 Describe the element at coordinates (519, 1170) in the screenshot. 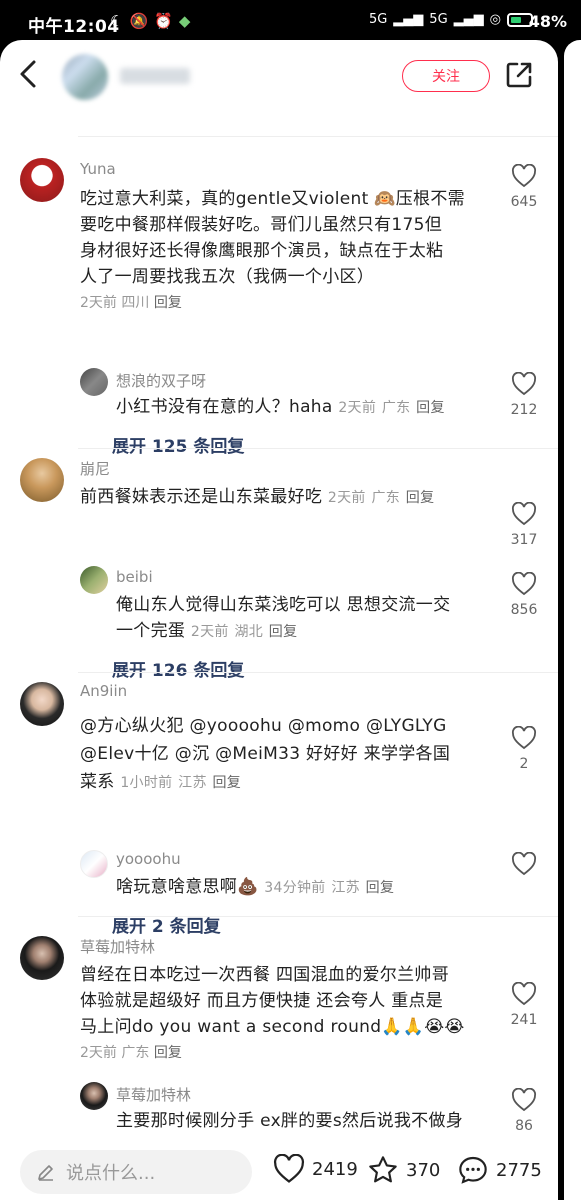

I see `comment-count: 2775` at that location.